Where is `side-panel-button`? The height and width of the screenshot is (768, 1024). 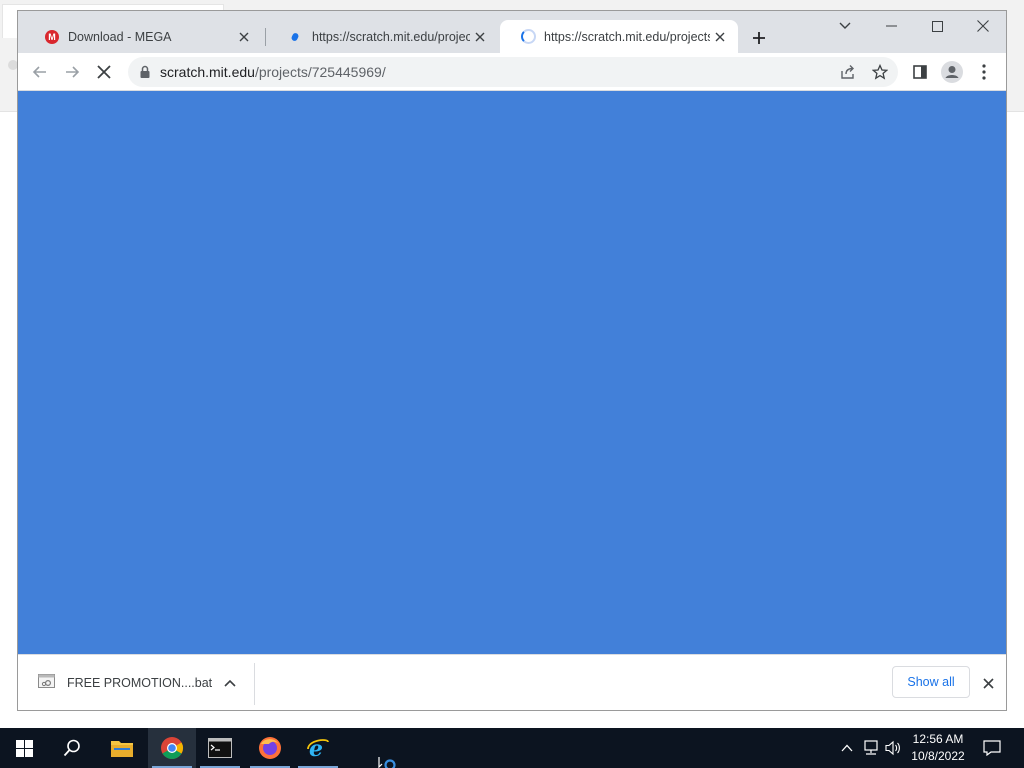
side-panel-button is located at coordinates (920, 72).